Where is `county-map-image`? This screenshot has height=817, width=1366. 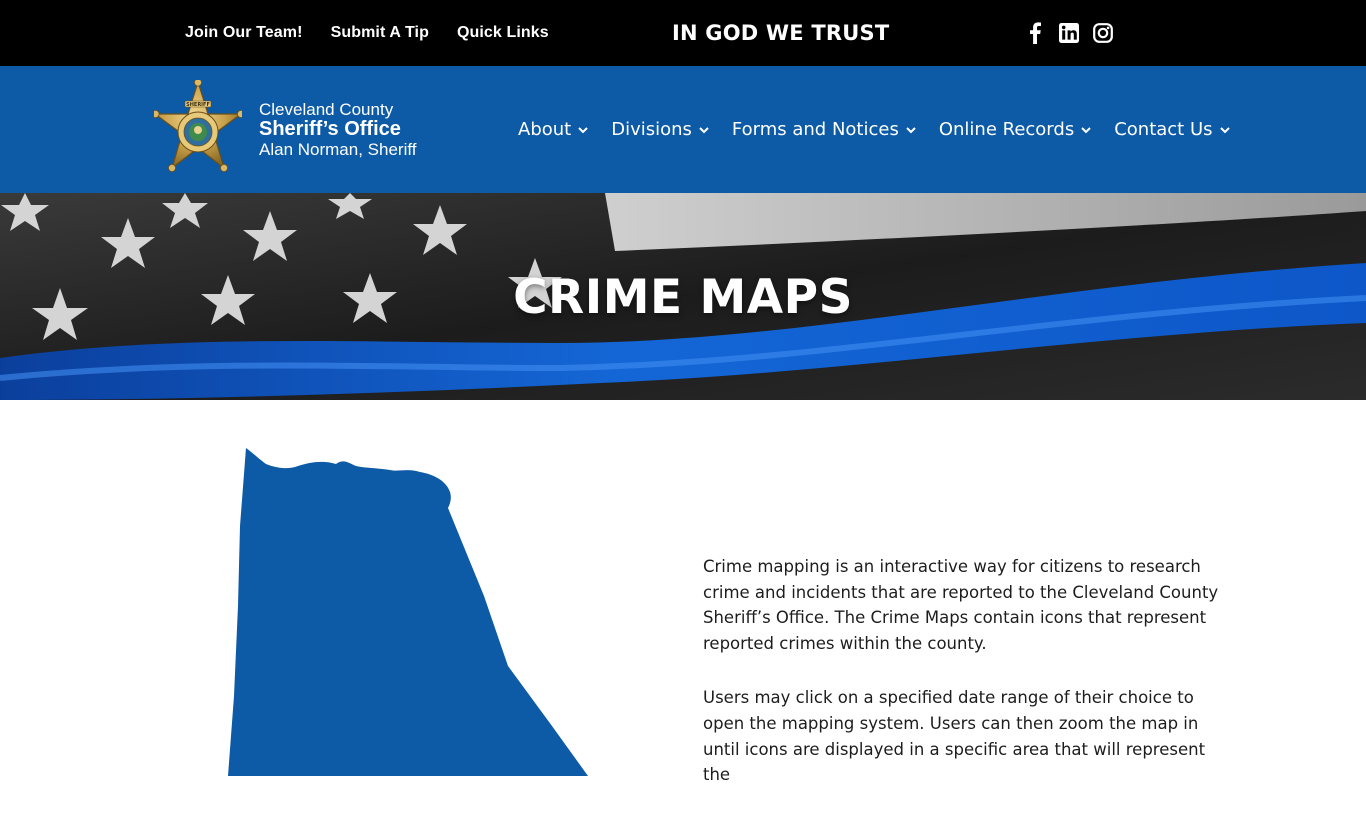
county-map-image is located at coordinates (408, 611).